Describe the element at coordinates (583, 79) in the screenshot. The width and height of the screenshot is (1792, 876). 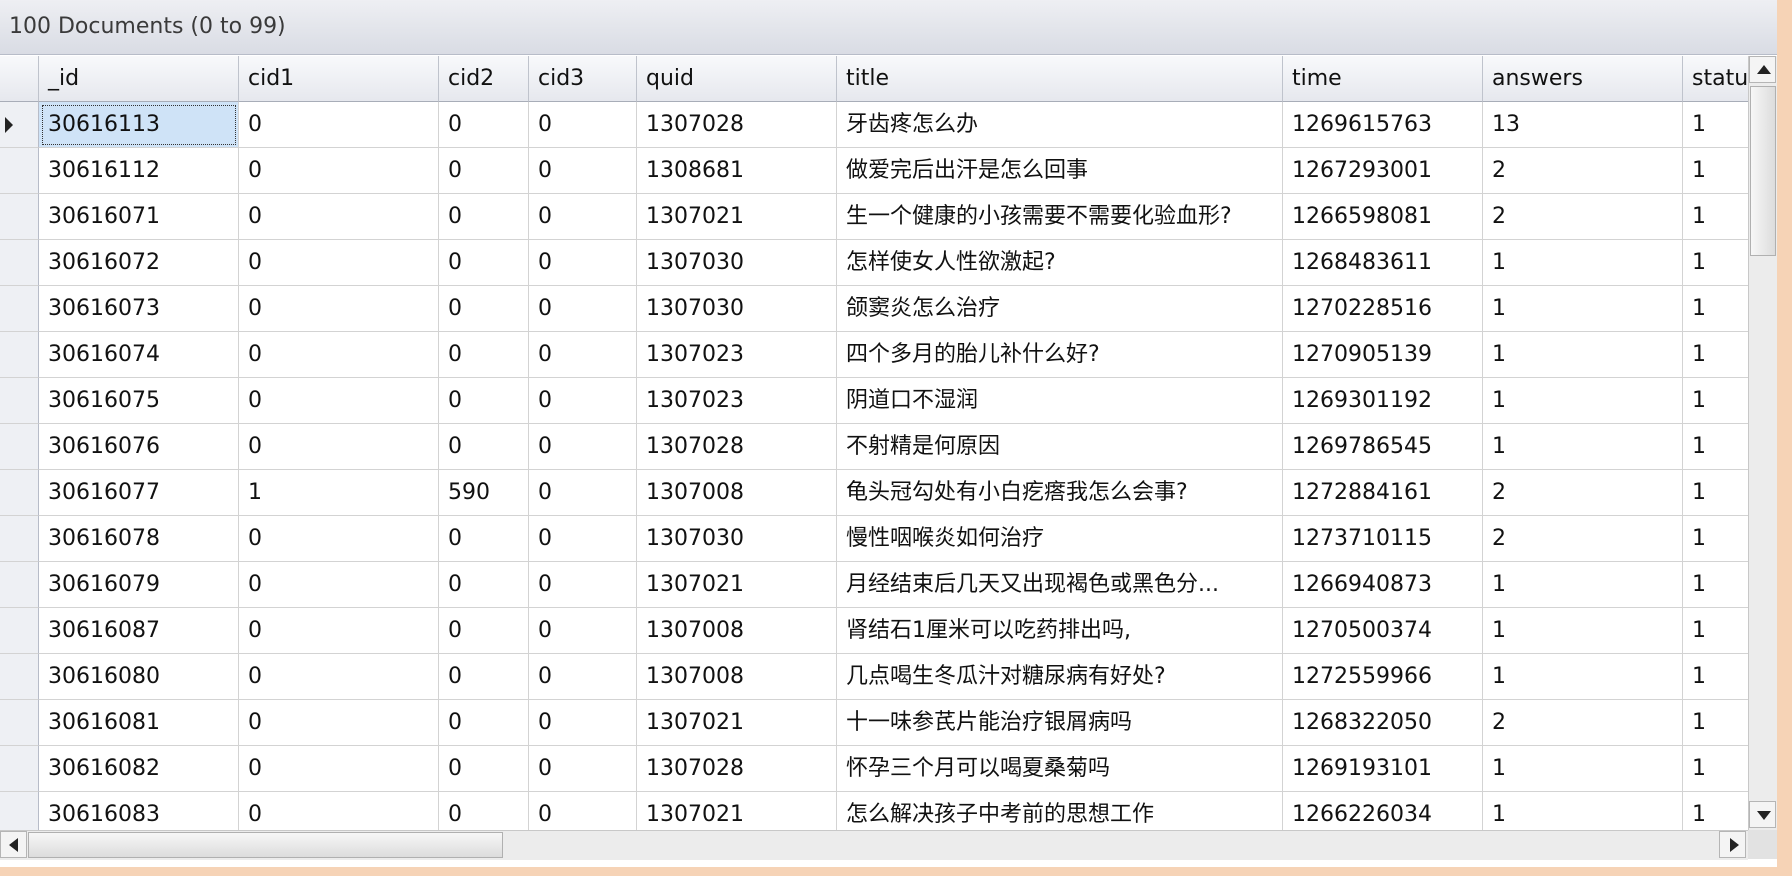
I see `column-header-cid3: cid3` at that location.